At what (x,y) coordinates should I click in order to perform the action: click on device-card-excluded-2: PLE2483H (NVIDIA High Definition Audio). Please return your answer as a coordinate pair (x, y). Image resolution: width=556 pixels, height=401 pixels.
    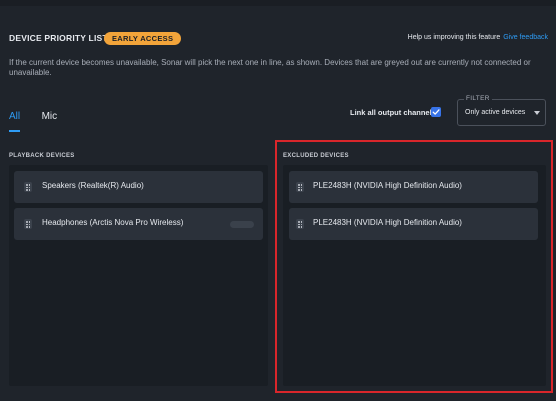
    Looking at the image, I should click on (413, 224).